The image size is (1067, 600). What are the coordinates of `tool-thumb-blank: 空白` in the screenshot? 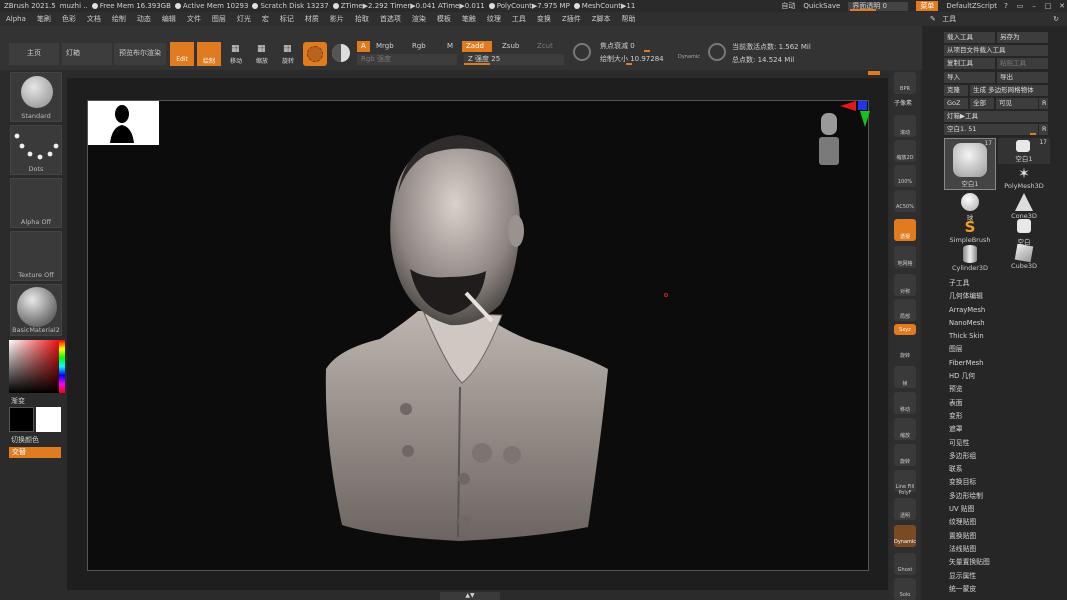 It's located at (1024, 232).